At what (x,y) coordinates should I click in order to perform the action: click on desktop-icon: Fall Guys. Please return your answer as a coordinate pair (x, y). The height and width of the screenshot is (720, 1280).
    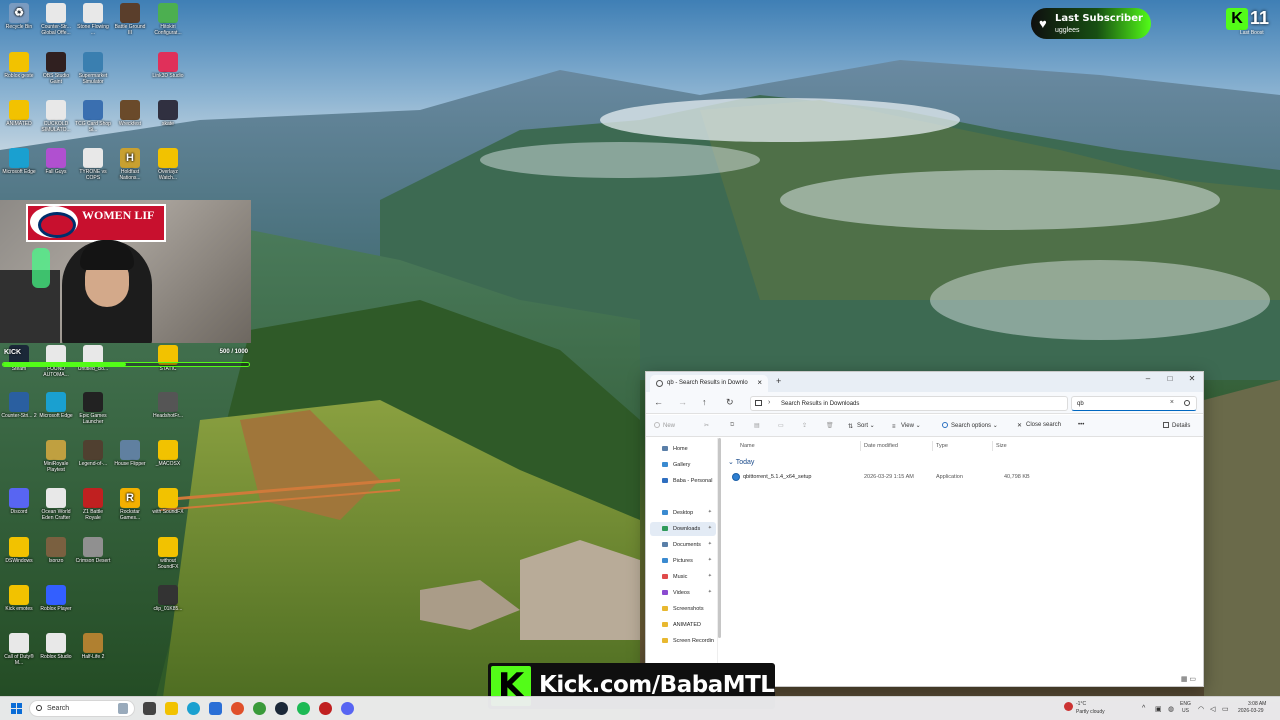
    Looking at the image, I should click on (56, 161).